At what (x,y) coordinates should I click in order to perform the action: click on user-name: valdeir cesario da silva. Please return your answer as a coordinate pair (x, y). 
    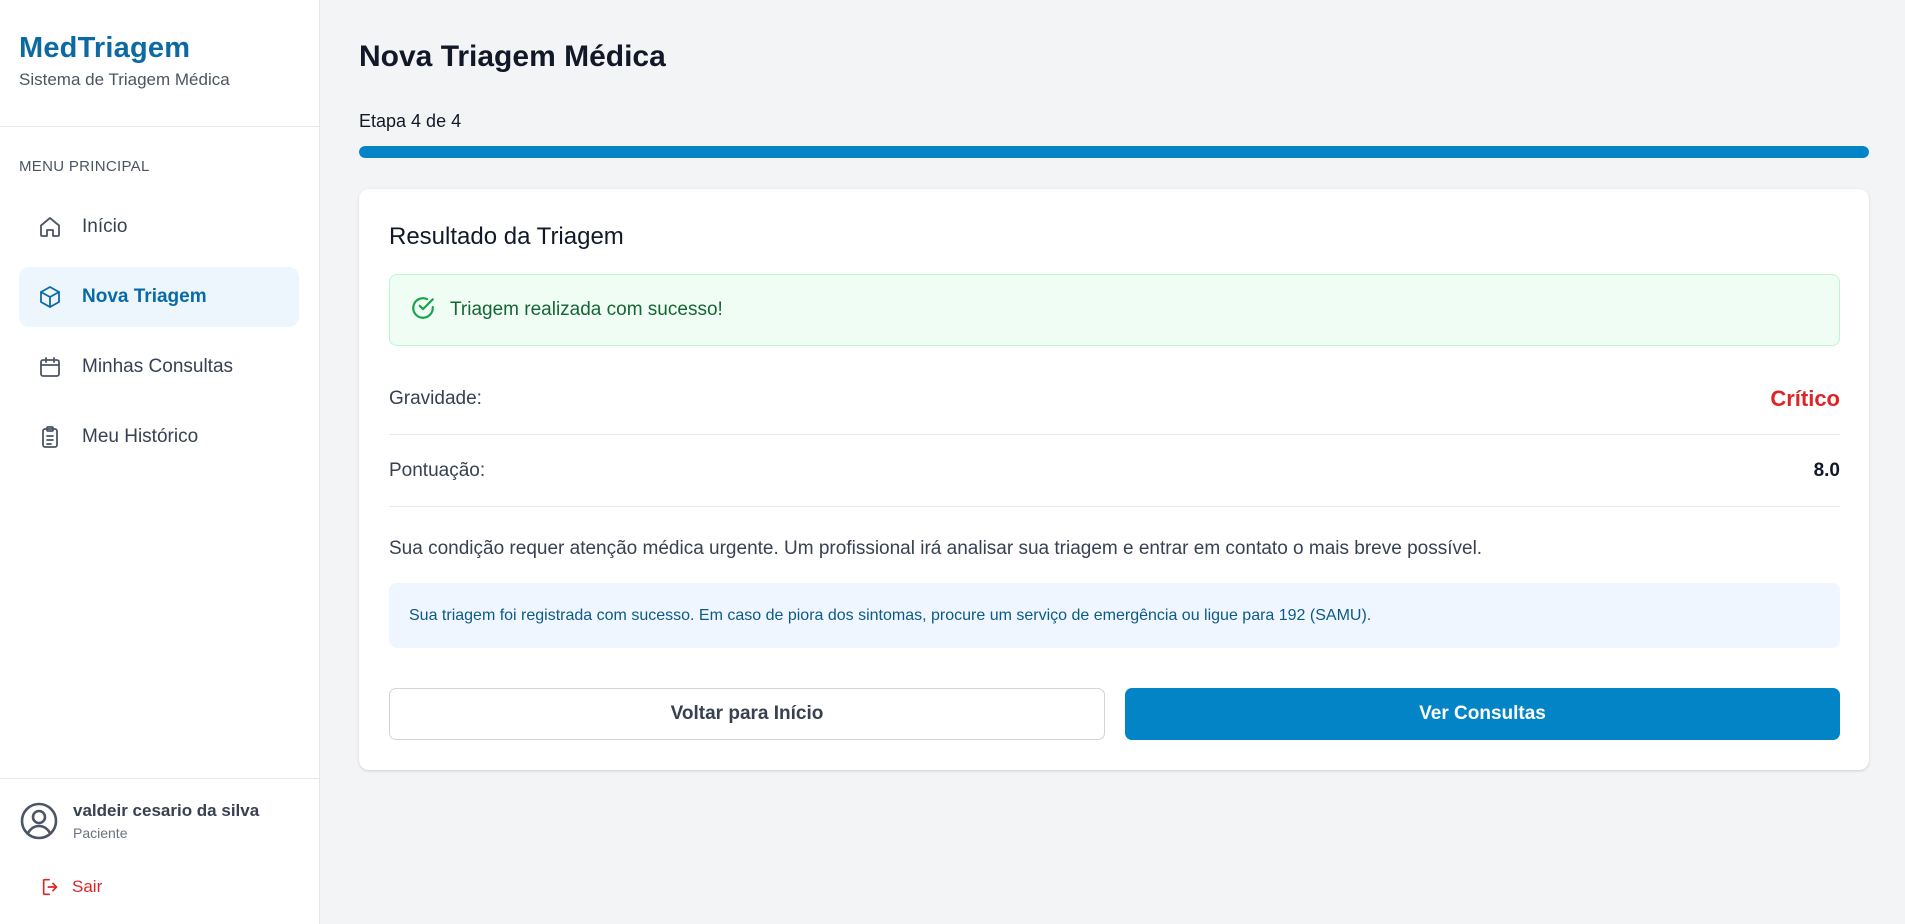
    Looking at the image, I should click on (166, 810).